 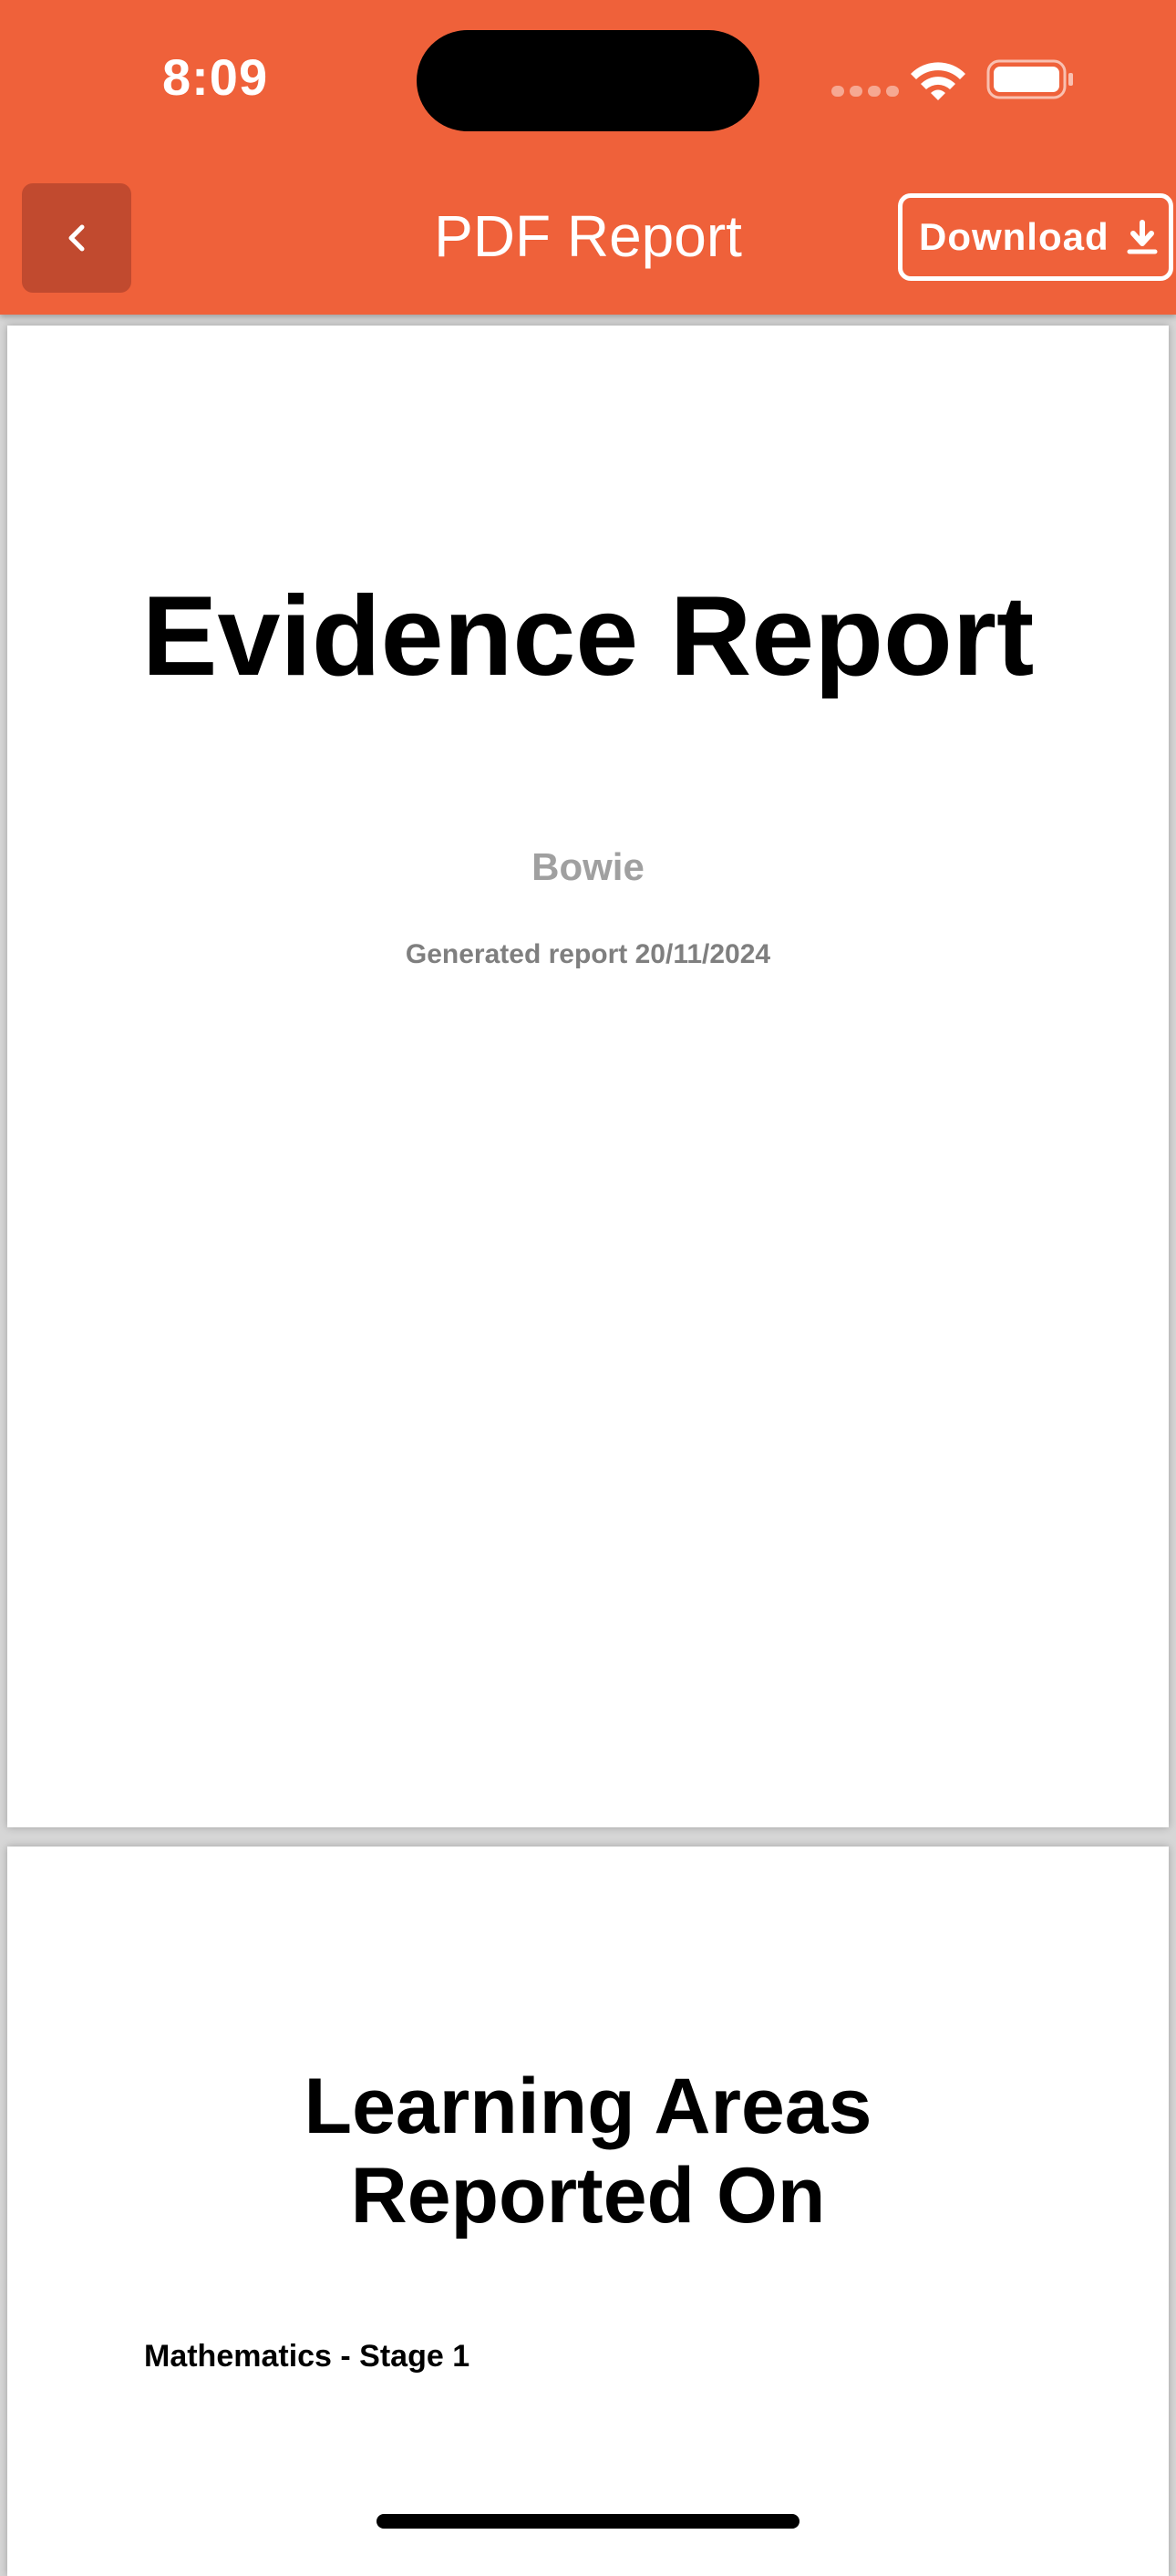 I want to click on learning-area-item: Mathematics - Stage 1, so click(x=307, y=2356).